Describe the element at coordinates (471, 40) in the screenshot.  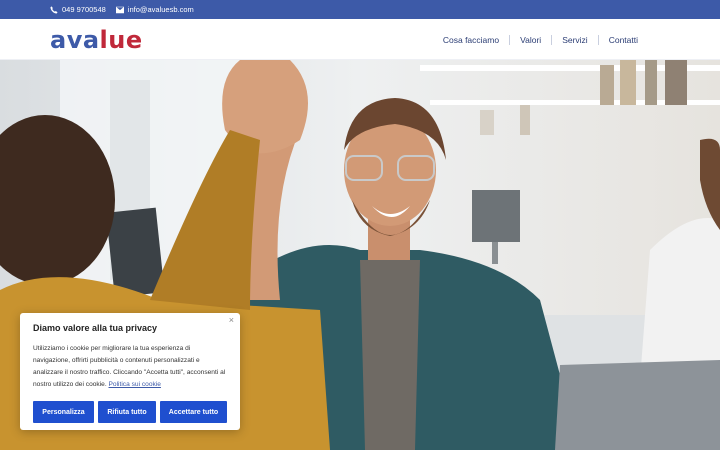
I see `nav-item-cosa-facciamo: Cosa facciamo` at that location.